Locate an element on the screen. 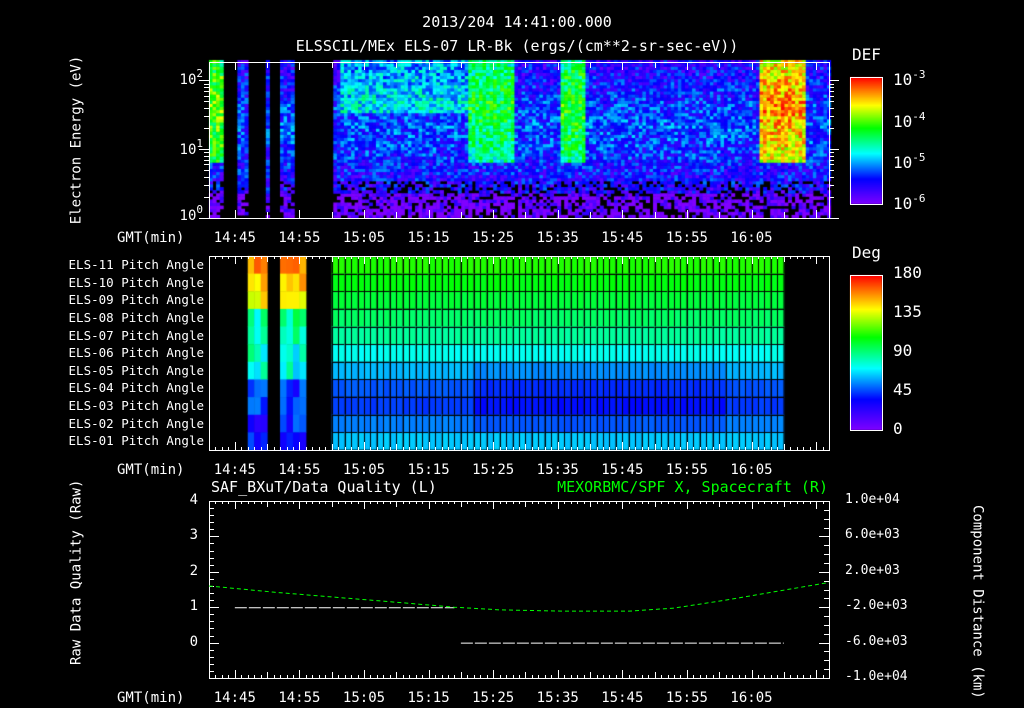 Image resolution: width=1024 pixels, height=708 pixels. colorbar-deg-title: Deg is located at coordinates (866, 252).